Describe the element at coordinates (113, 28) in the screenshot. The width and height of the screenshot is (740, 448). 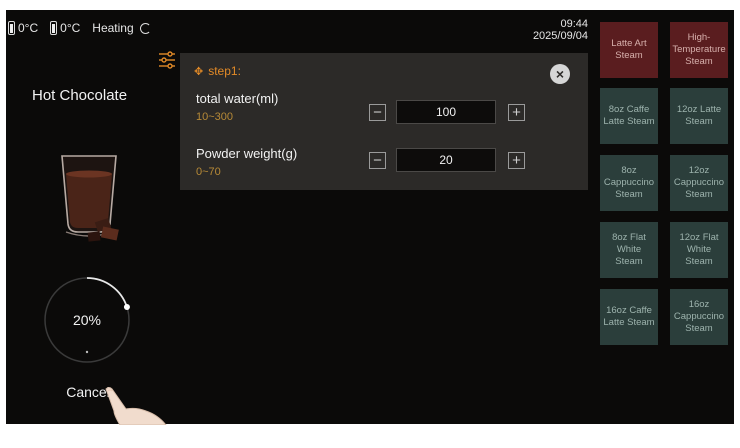
I see `heating-label: Heating` at that location.